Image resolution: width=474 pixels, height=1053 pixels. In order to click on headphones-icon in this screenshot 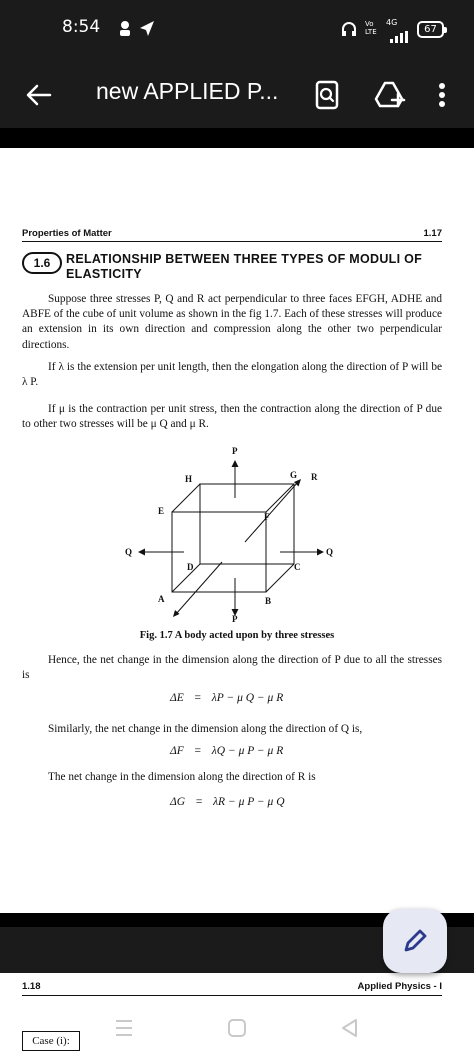, I will do `click(349, 29)`.